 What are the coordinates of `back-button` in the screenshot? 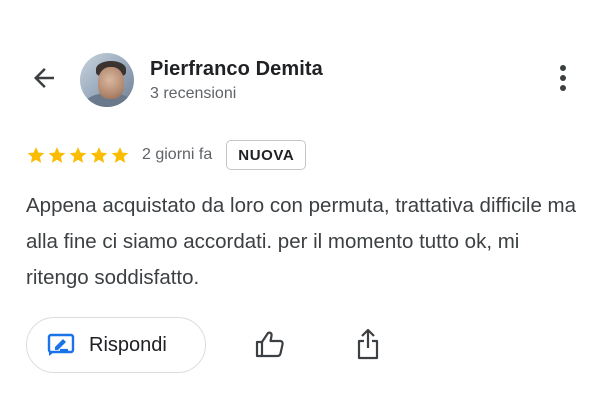 It's located at (44, 80).